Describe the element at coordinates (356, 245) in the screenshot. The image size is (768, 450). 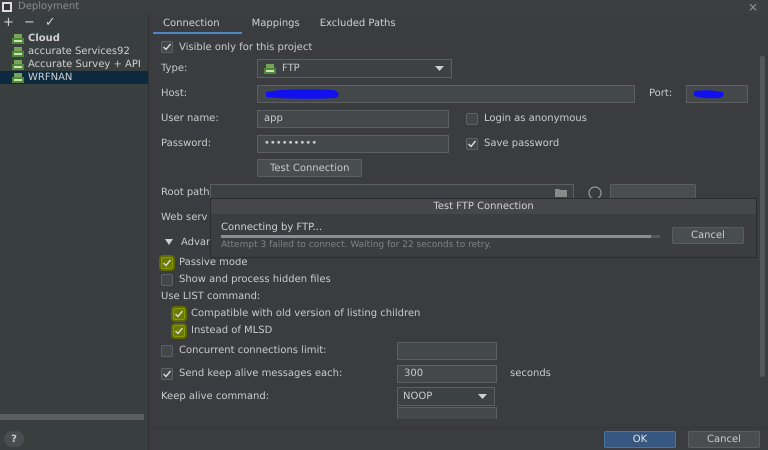
I see `status-detail: Attempt 3 failed to connect. Waiting for 22 seconds to retry.` at that location.